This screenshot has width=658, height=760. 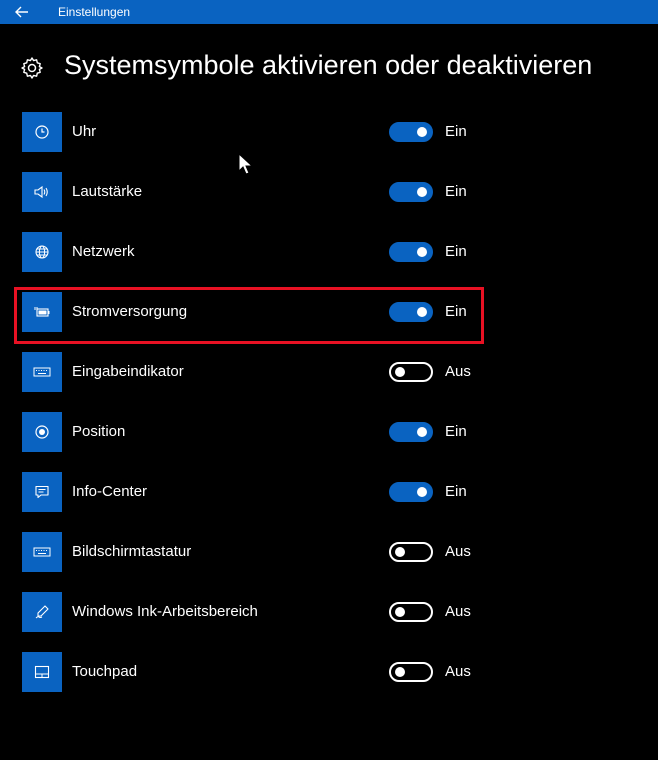 What do you see at coordinates (257, 252) in the screenshot?
I see `setting-row-netzwerk: Netzwerk Ein` at bounding box center [257, 252].